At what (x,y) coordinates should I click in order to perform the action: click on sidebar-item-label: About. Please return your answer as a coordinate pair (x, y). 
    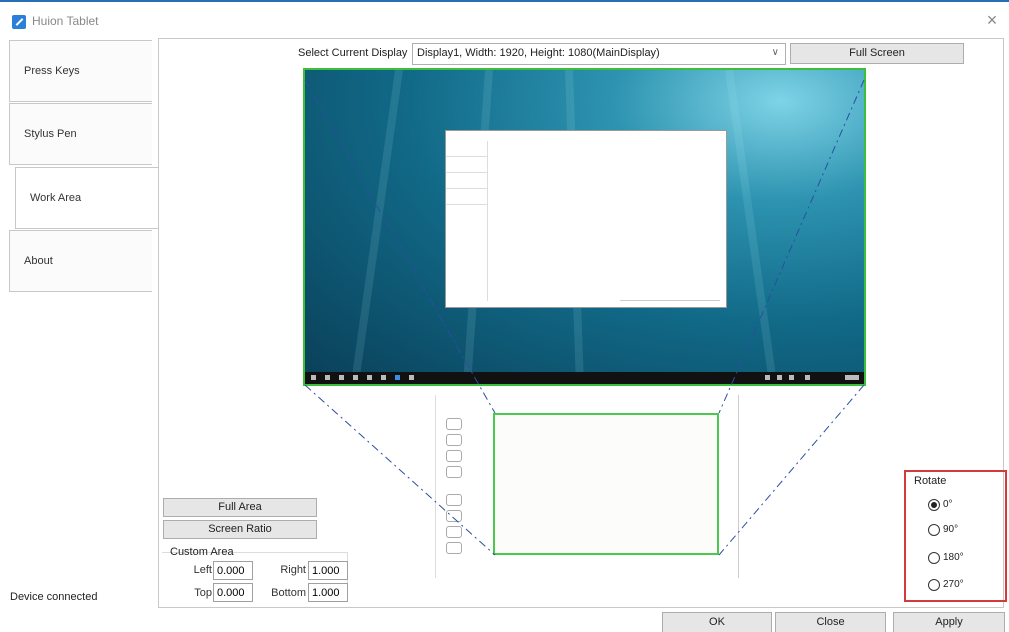
    Looking at the image, I should click on (38, 261).